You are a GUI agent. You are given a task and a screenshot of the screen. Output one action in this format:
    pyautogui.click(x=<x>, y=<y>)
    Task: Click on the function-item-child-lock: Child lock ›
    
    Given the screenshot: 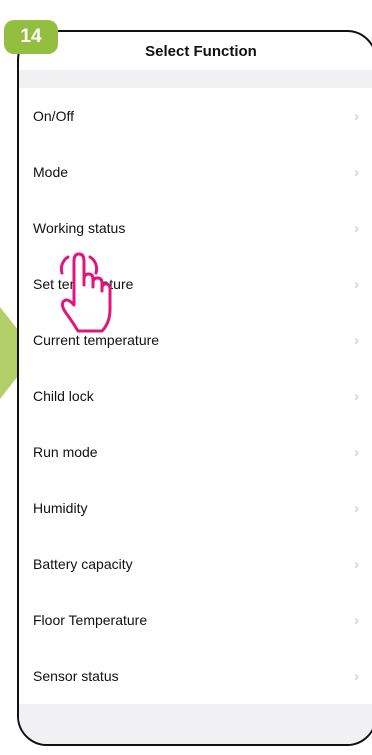 What is the action you would take?
    pyautogui.click(x=195, y=396)
    